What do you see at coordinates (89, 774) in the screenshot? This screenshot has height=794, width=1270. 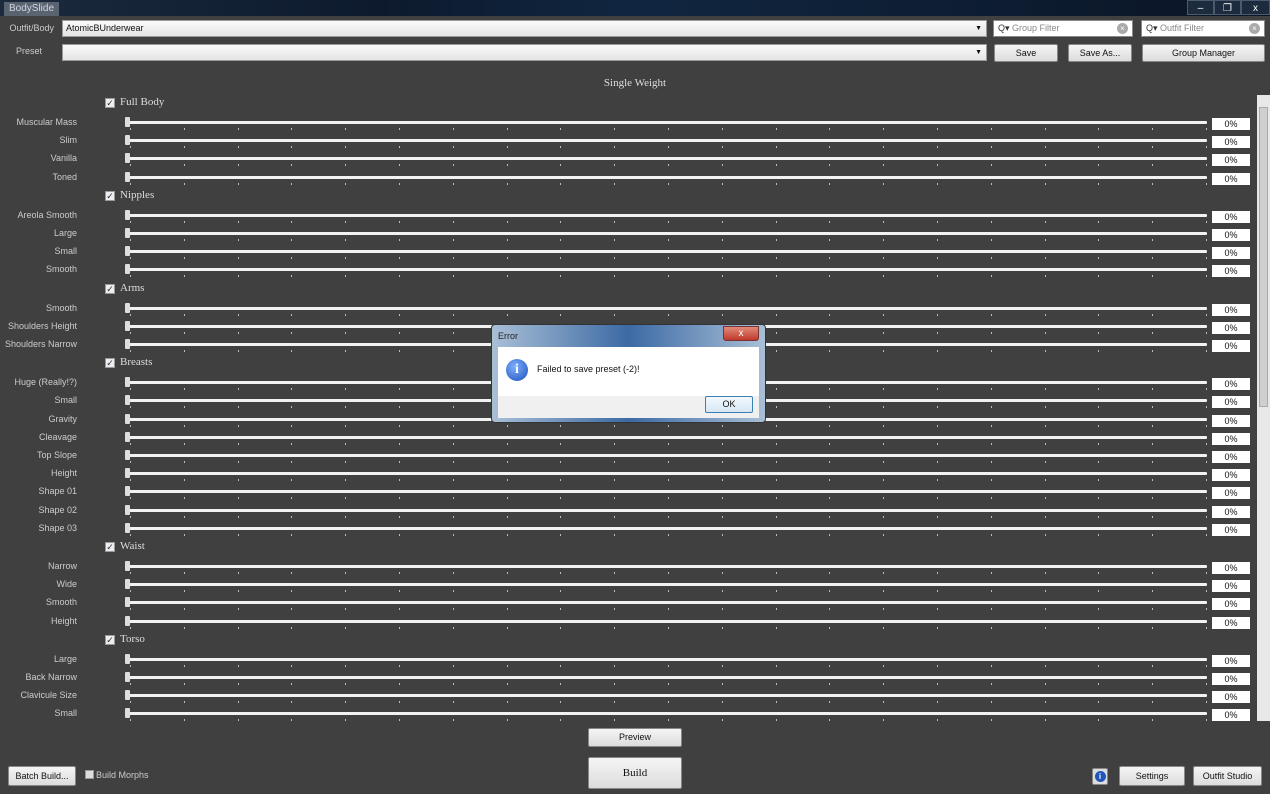 I see `checkbox` at bounding box center [89, 774].